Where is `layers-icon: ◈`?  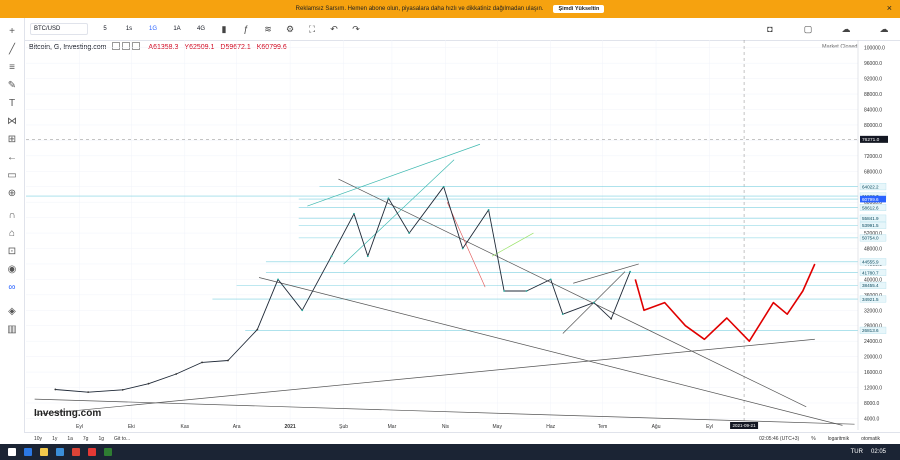
layers-icon: ◈ is located at coordinates (12, 312).